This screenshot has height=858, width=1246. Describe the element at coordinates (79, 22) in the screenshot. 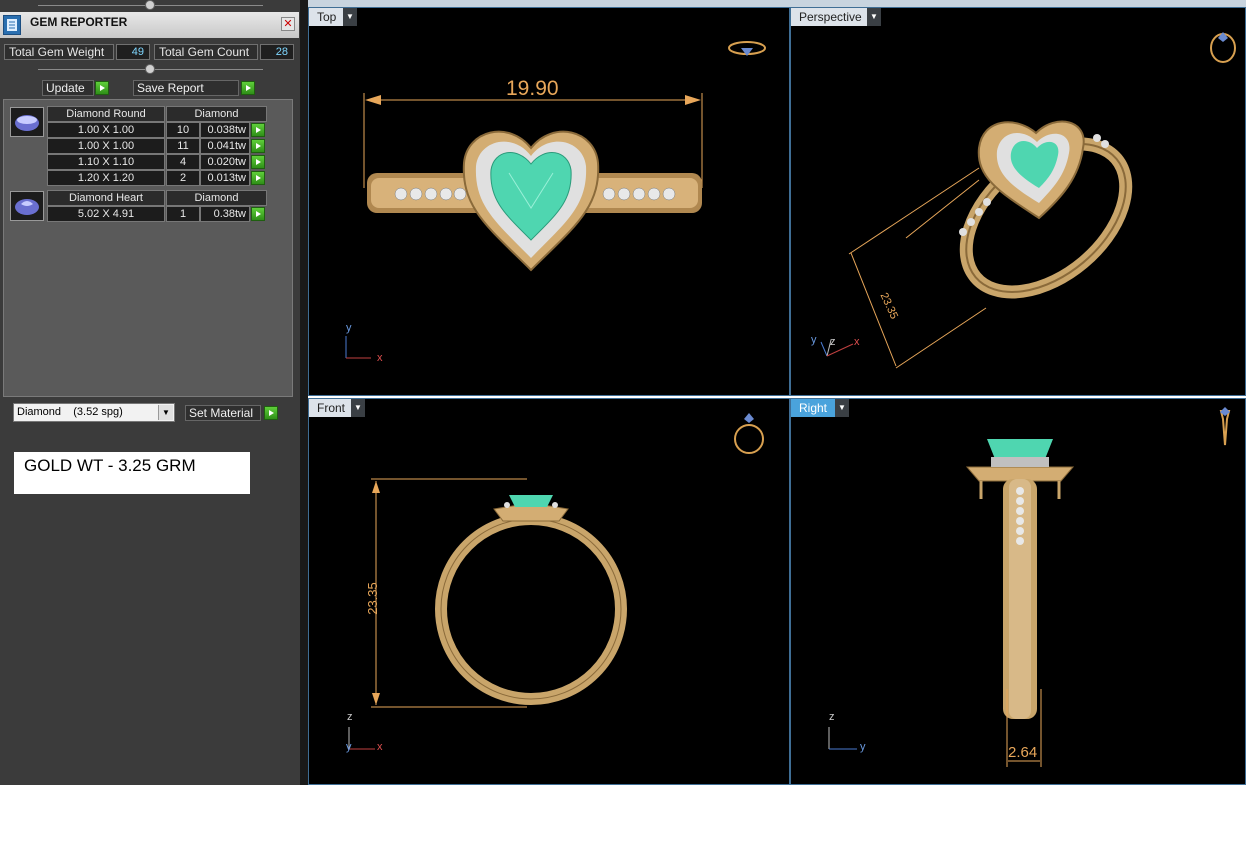

I see `panel-title: GEM REPORTER` at that location.